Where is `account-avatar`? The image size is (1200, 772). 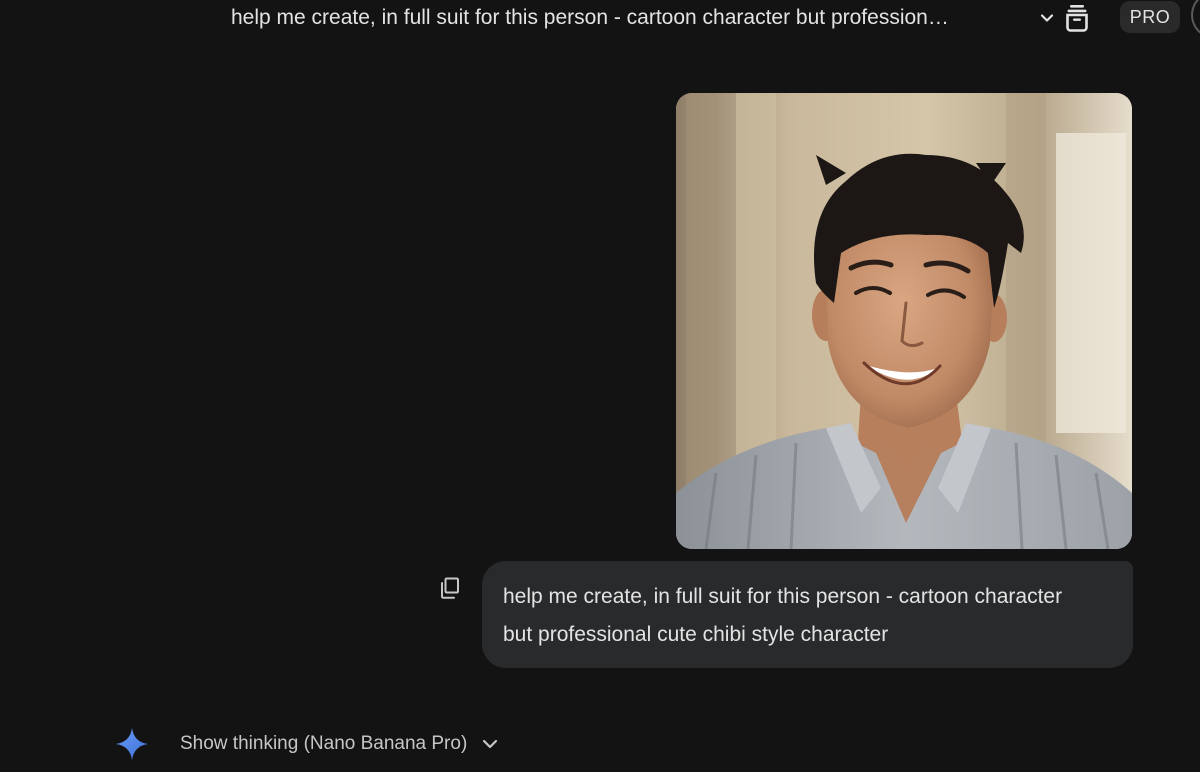
account-avatar is located at coordinates (1195, 19).